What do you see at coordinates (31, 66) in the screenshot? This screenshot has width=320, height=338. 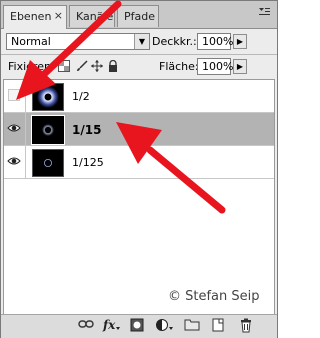 I see `lock-label: Fixieren:` at bounding box center [31, 66].